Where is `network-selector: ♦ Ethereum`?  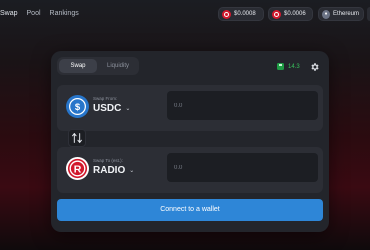 network-selector: ♦ Ethereum is located at coordinates (341, 14).